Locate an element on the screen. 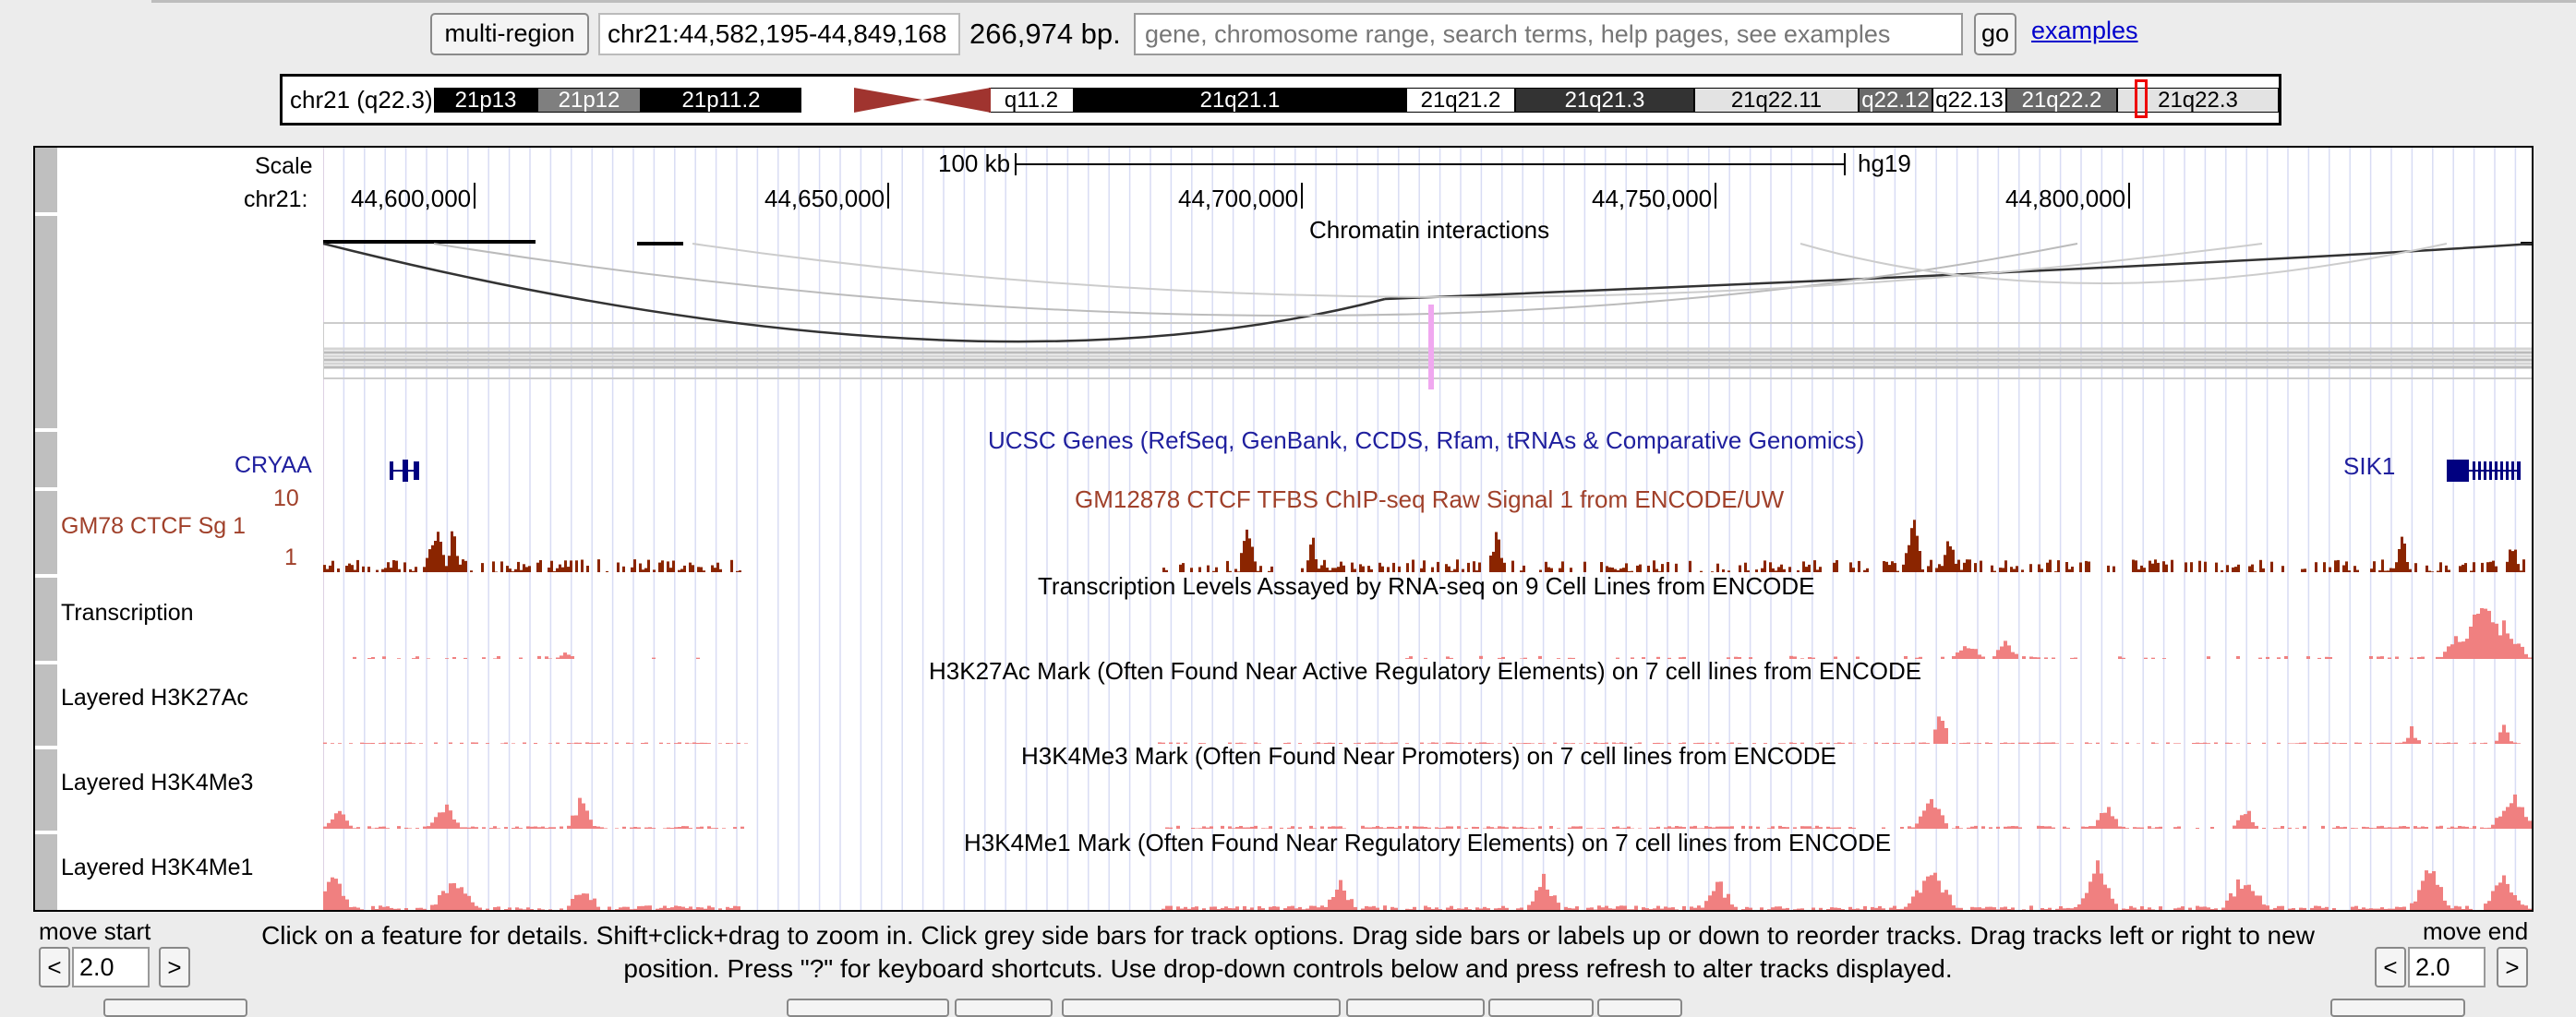  examples-link: examples is located at coordinates (2084, 31).